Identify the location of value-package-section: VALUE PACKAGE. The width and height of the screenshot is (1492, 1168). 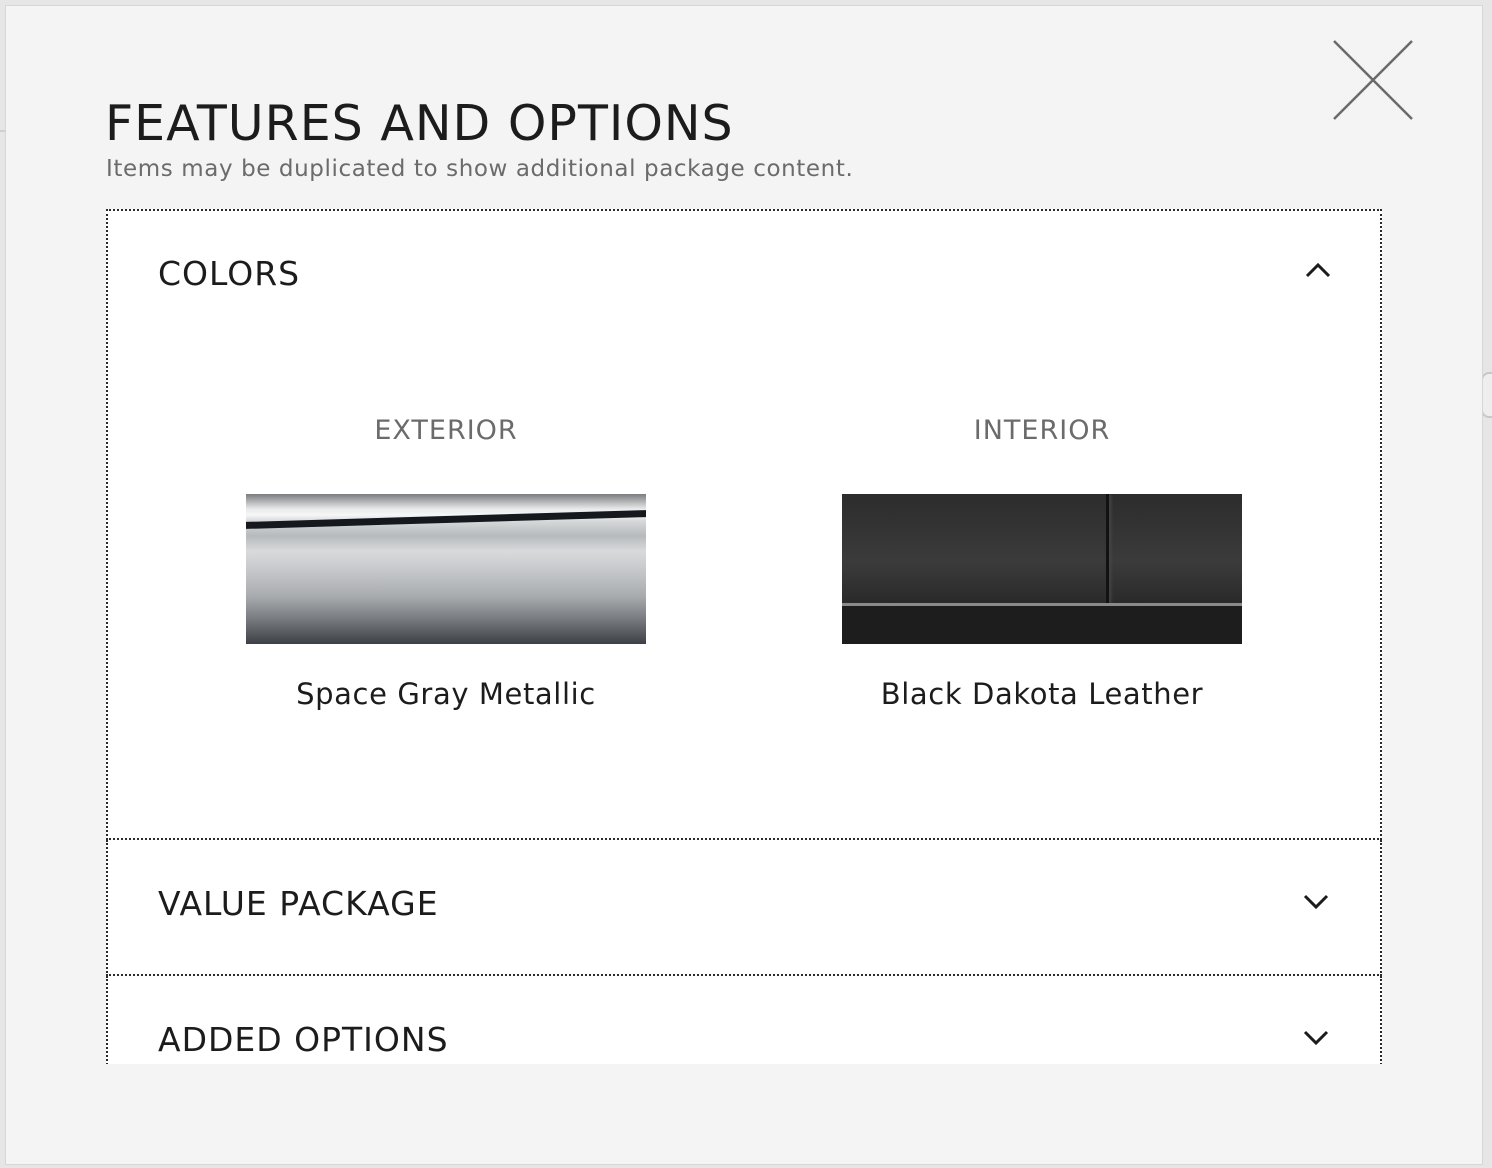
(744, 908).